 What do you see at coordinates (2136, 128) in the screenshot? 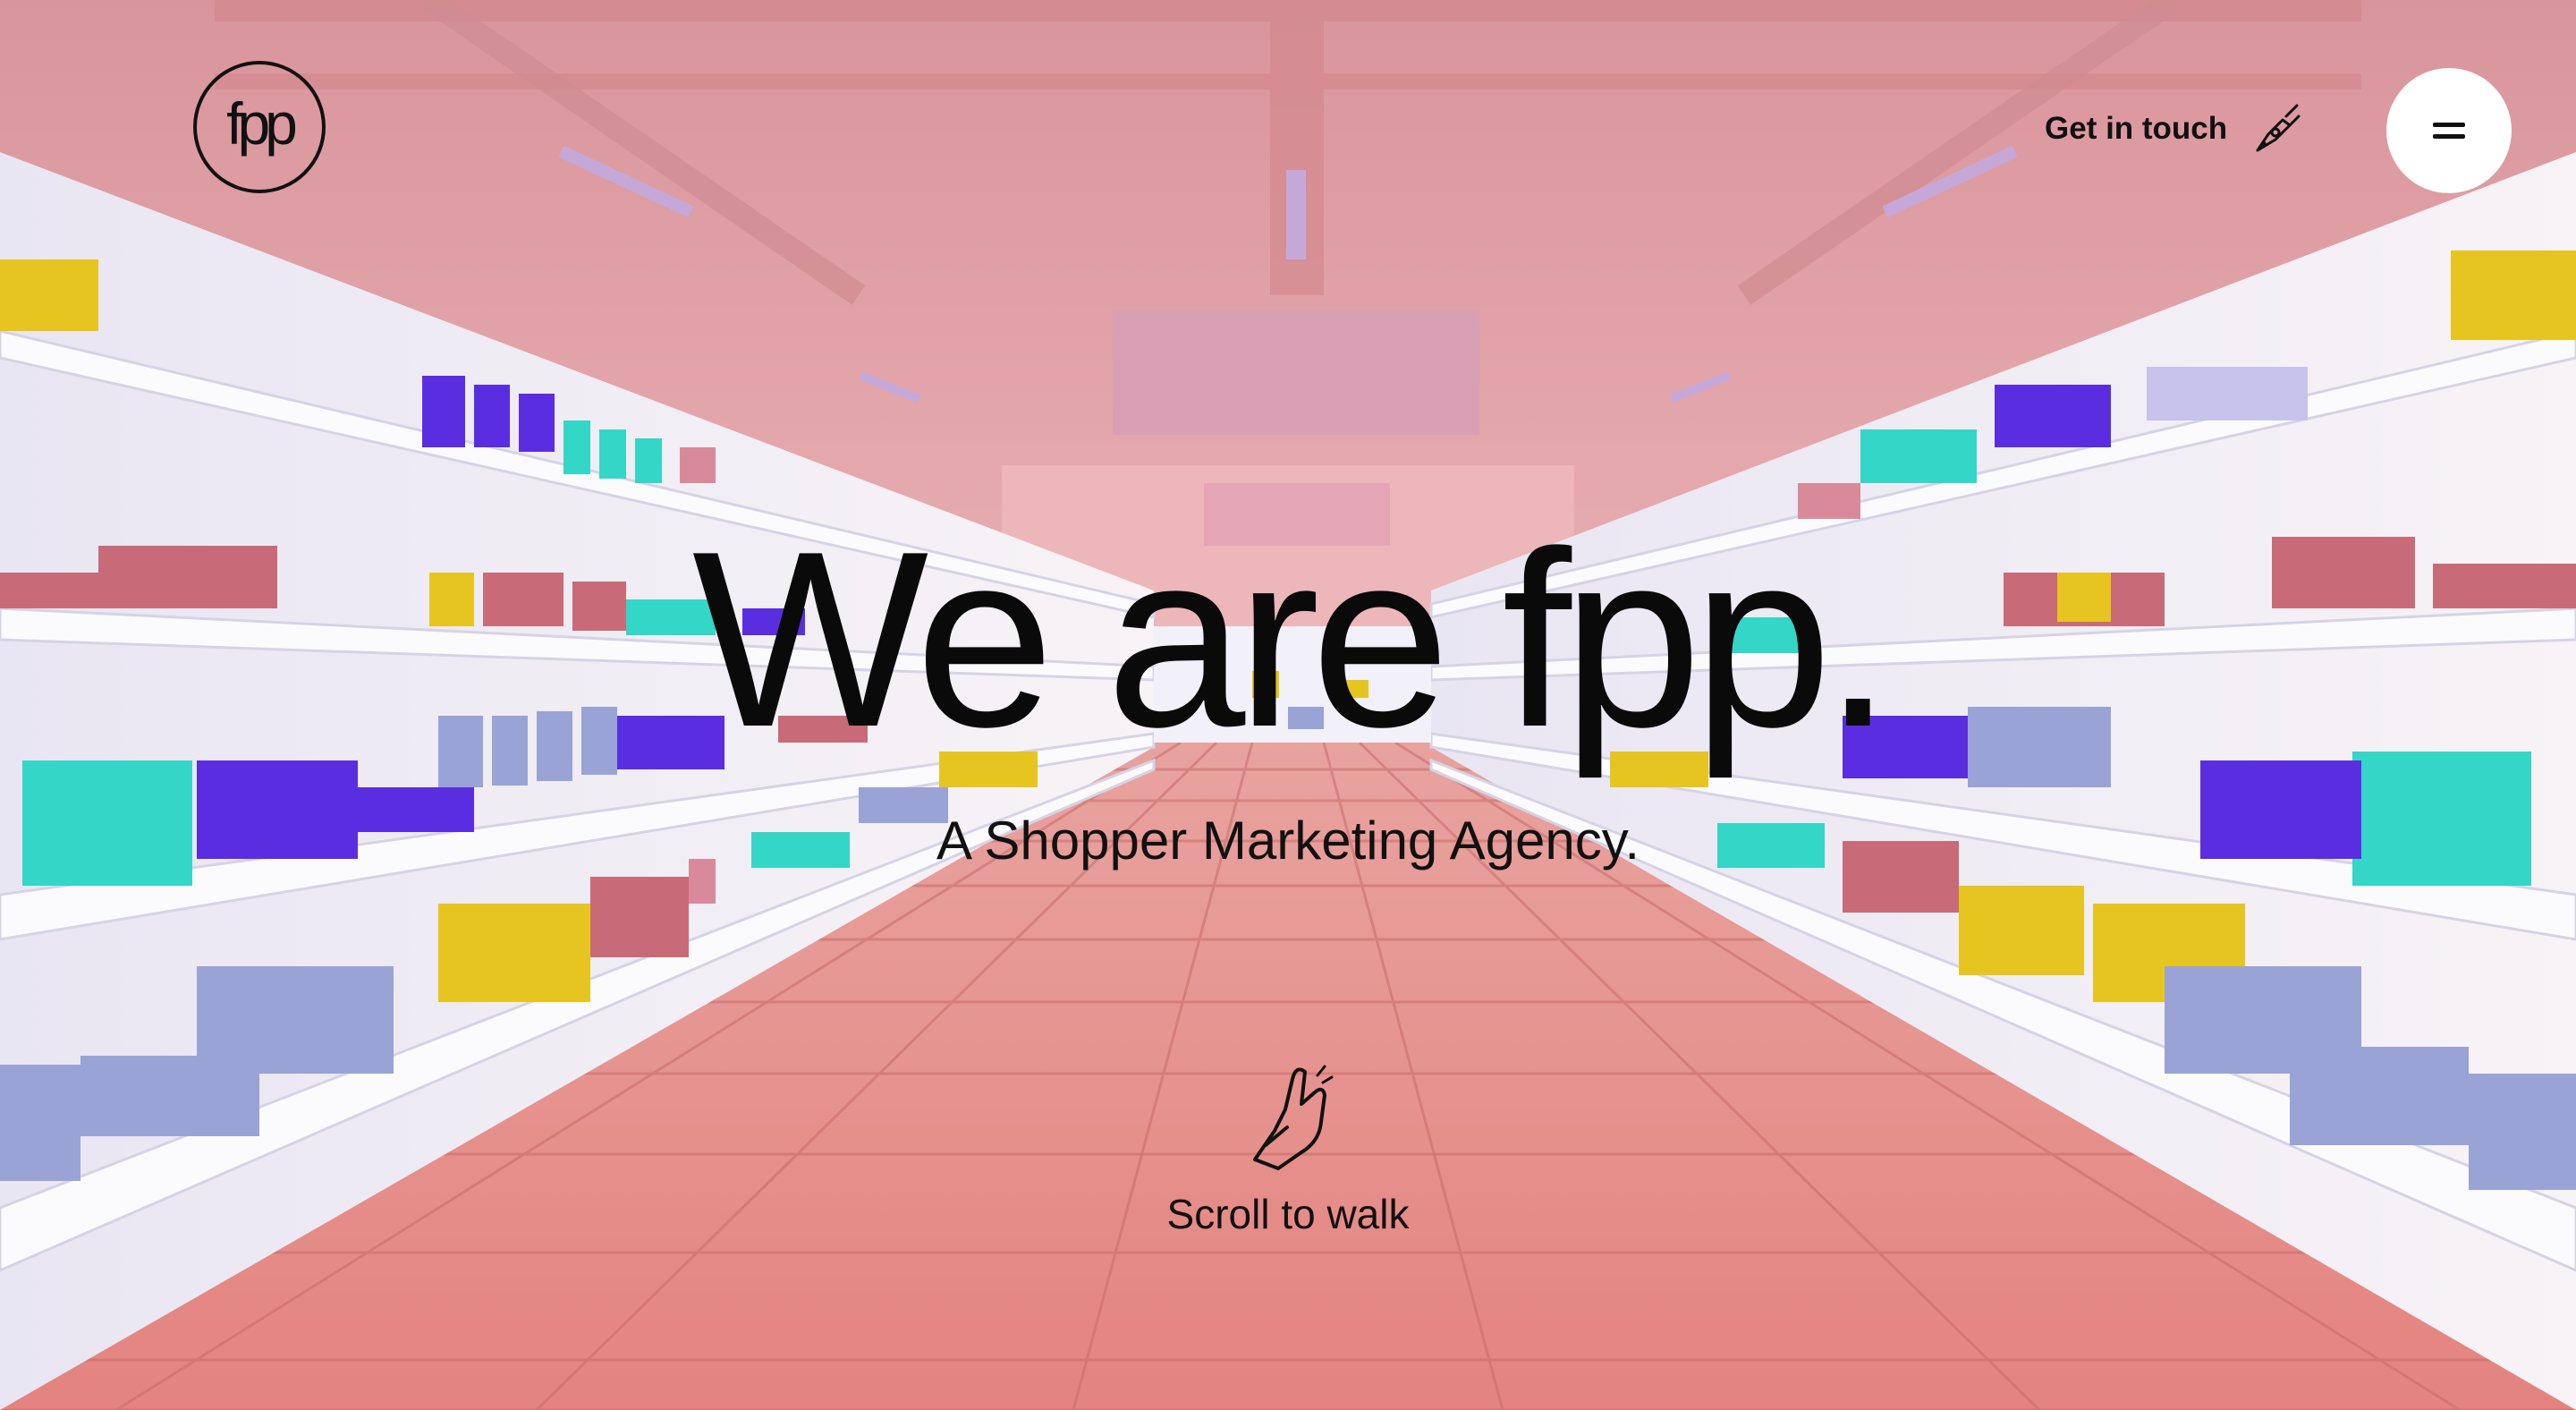
I see `get-in-touch-label: Get in touch` at bounding box center [2136, 128].